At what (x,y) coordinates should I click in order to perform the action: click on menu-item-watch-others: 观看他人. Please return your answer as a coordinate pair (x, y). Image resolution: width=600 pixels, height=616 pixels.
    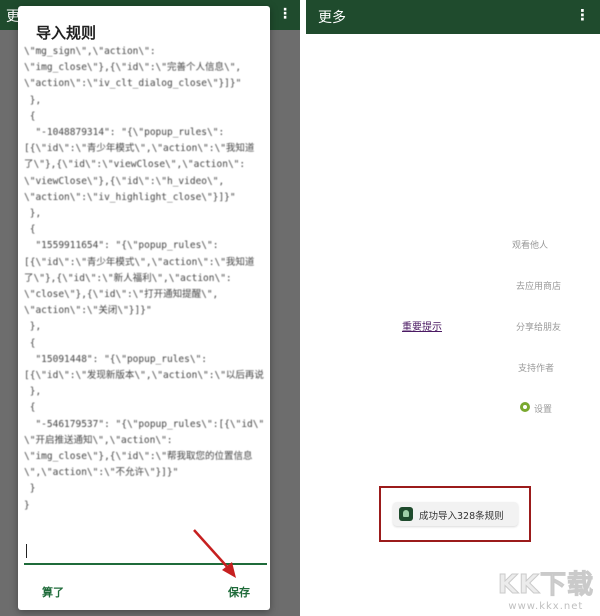
    Looking at the image, I should click on (530, 244).